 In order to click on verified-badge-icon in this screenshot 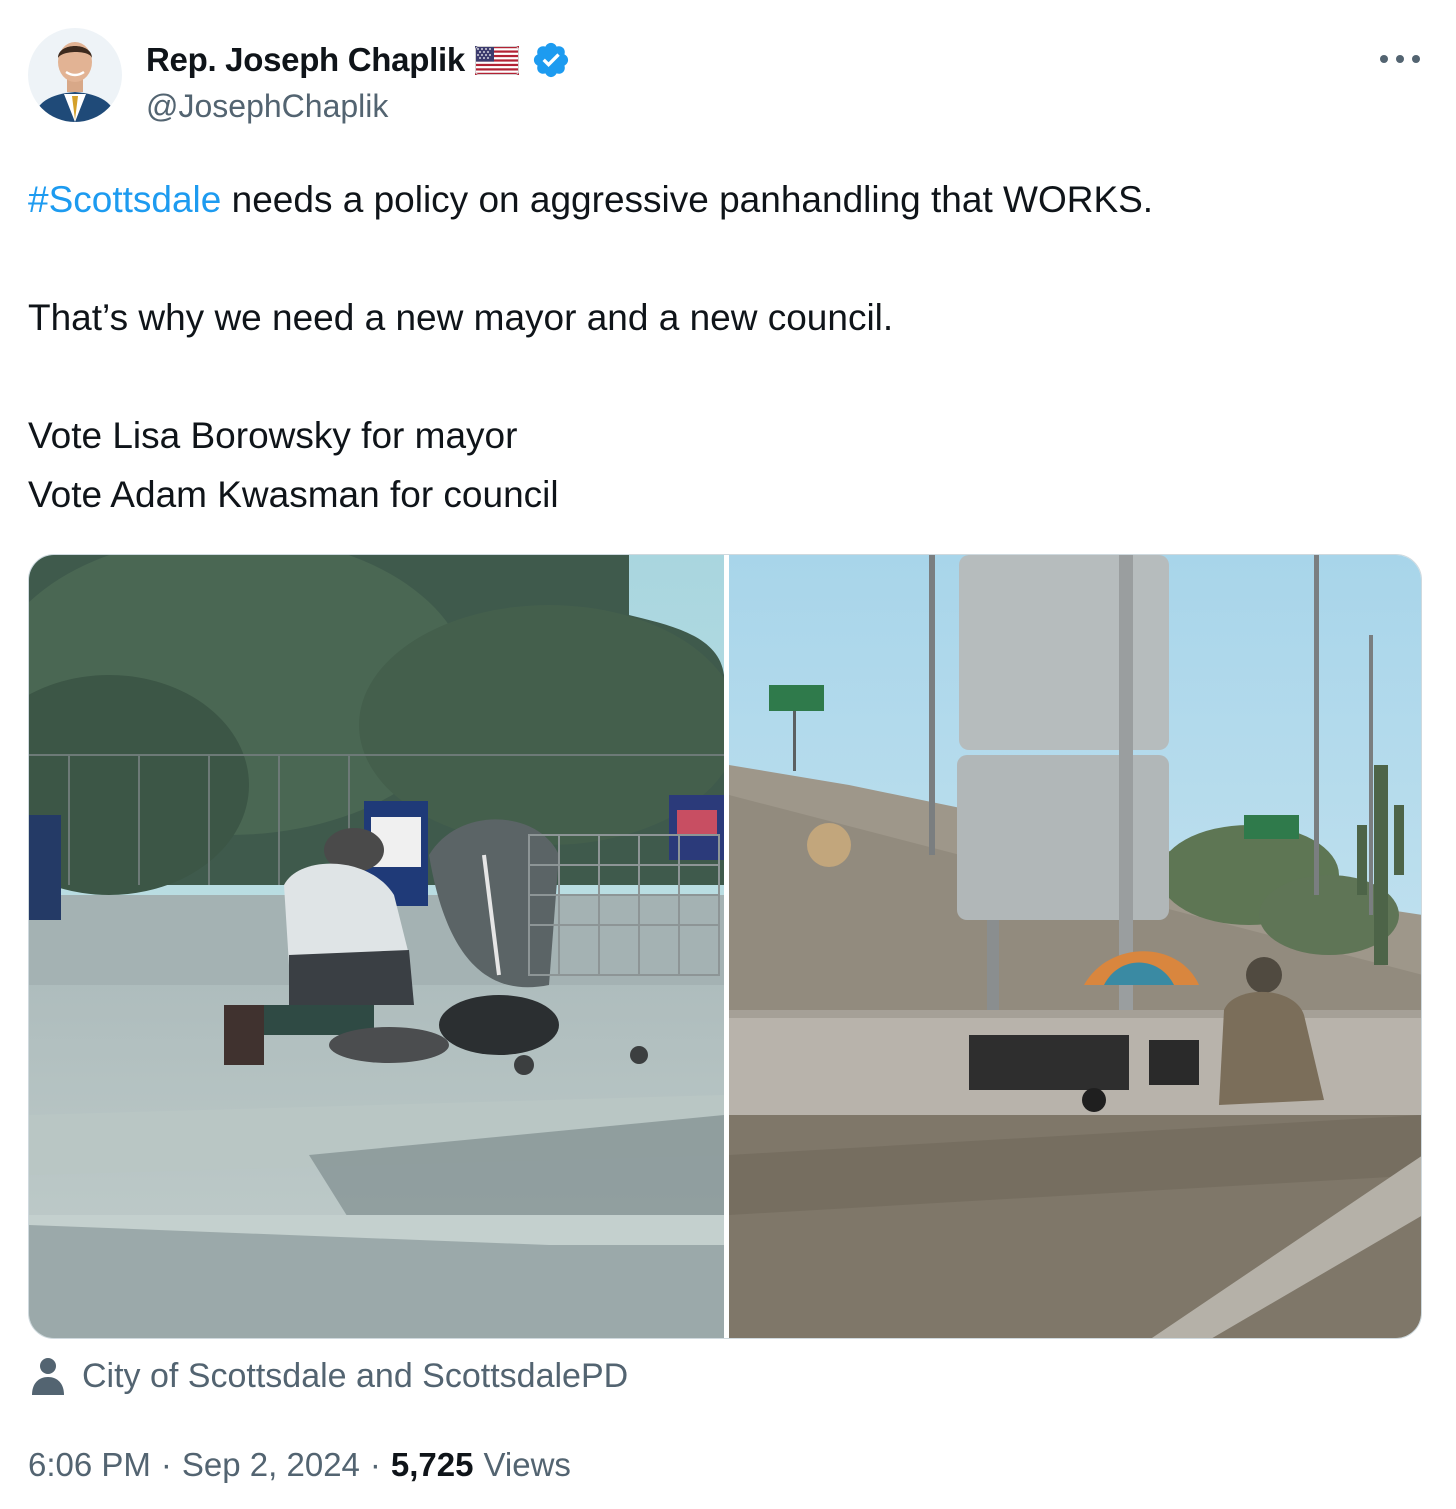, I will do `click(551, 60)`.